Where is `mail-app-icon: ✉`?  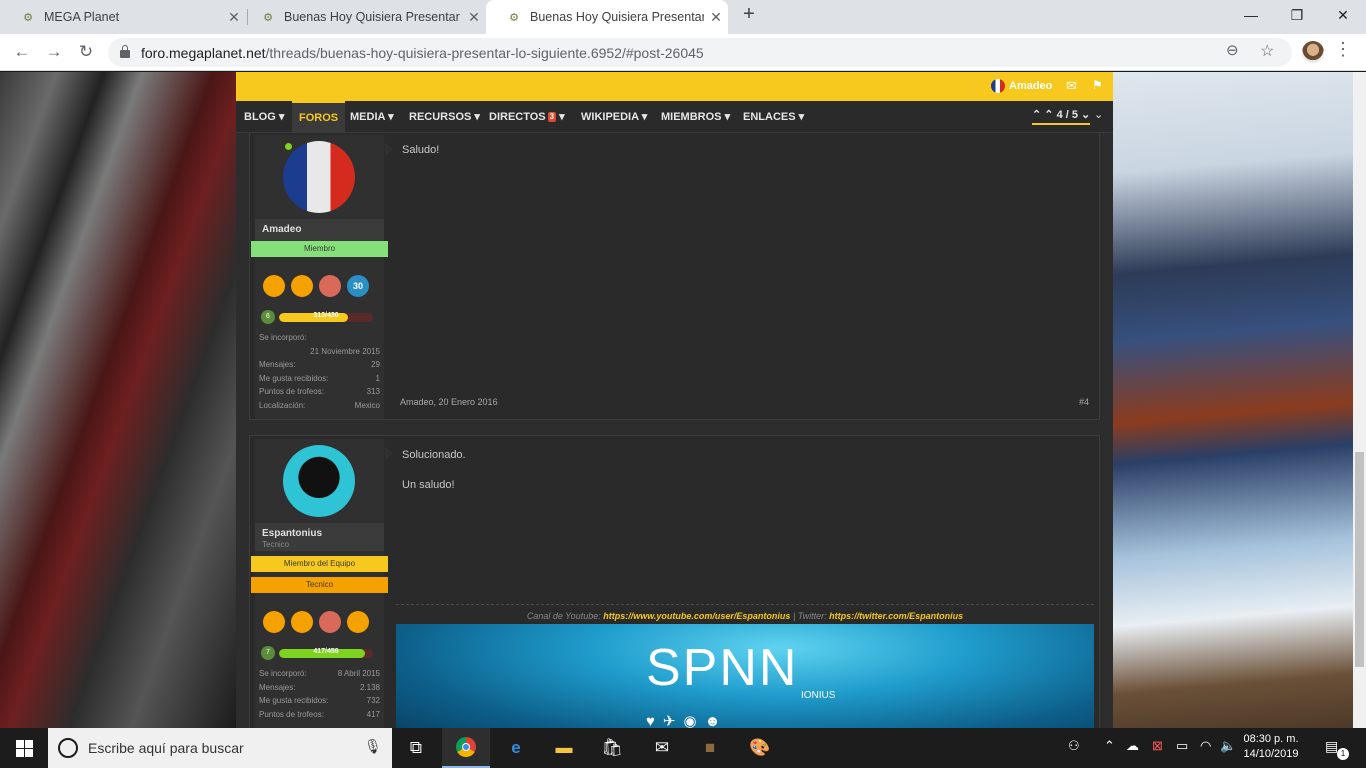 mail-app-icon: ✉ is located at coordinates (662, 748).